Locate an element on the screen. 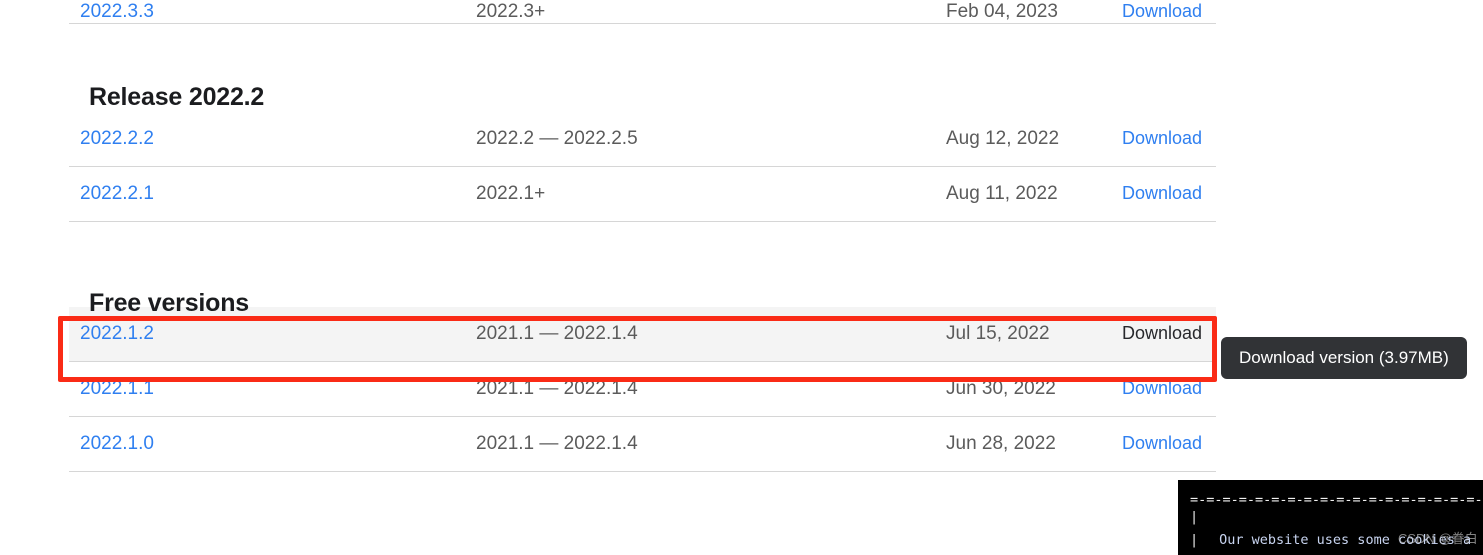  version-link: 2022.1.0 is located at coordinates (117, 443).